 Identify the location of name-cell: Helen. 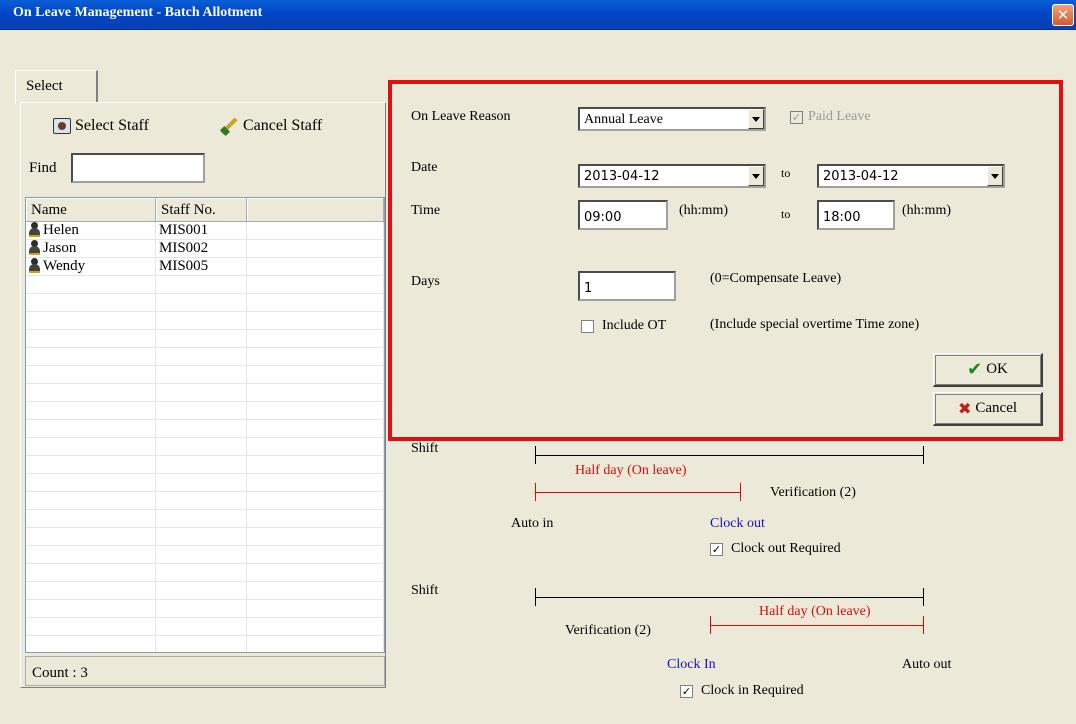
(91, 230).